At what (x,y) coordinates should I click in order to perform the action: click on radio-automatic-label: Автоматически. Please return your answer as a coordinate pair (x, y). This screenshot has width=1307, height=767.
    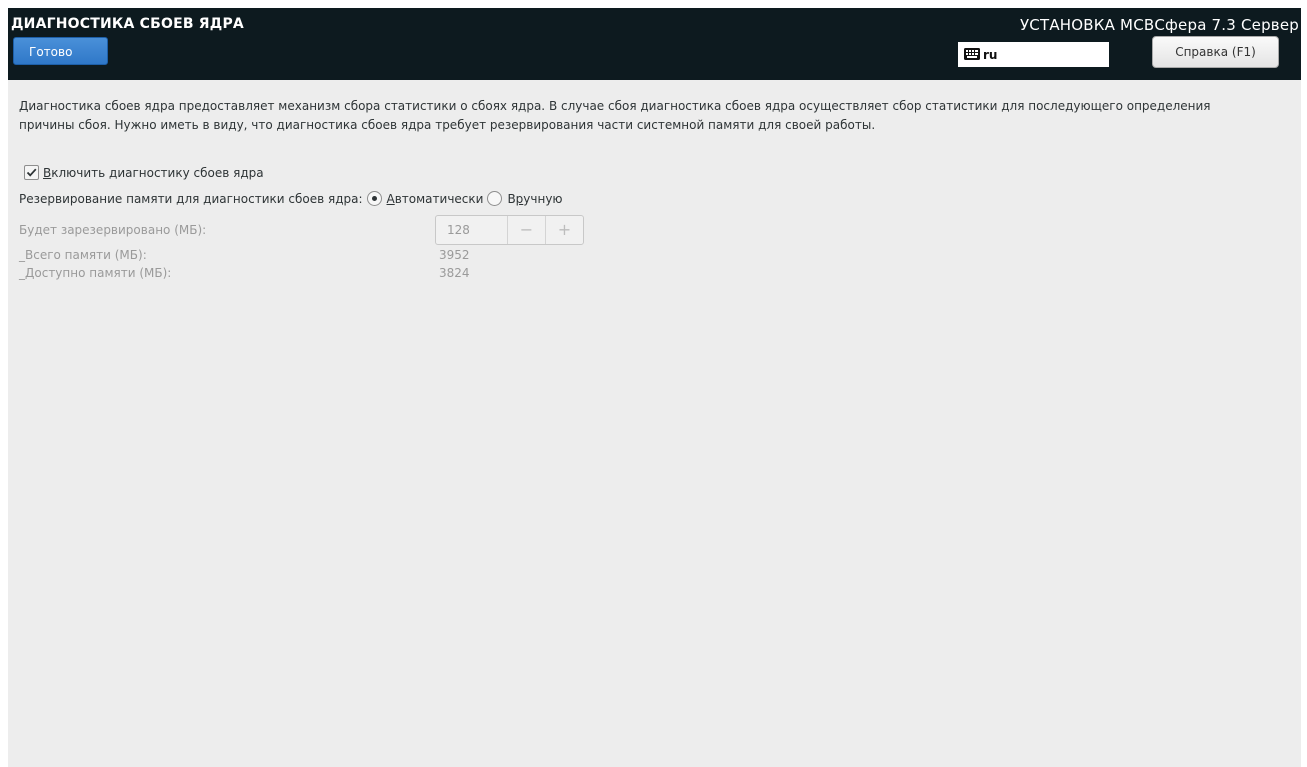
    Looking at the image, I should click on (435, 198).